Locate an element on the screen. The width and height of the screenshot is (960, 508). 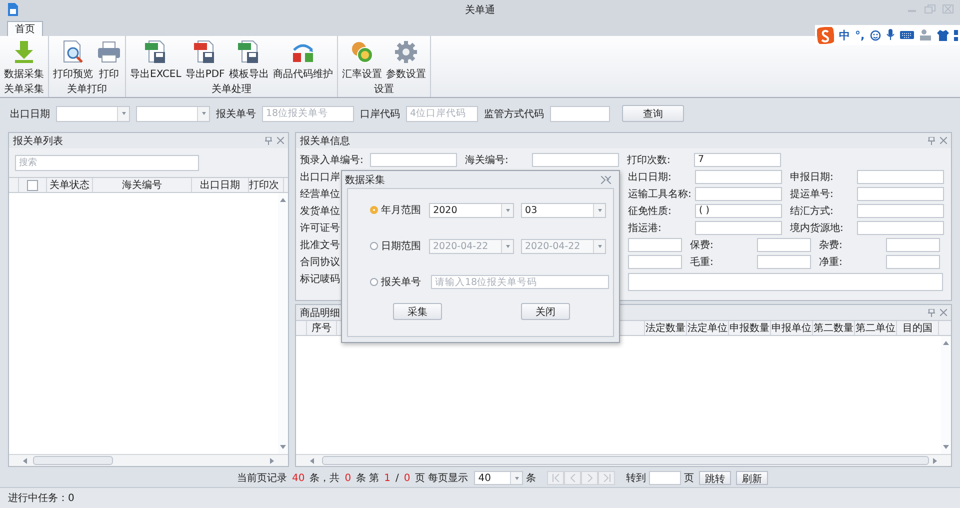
count: 40 is located at coordinates (298, 478).